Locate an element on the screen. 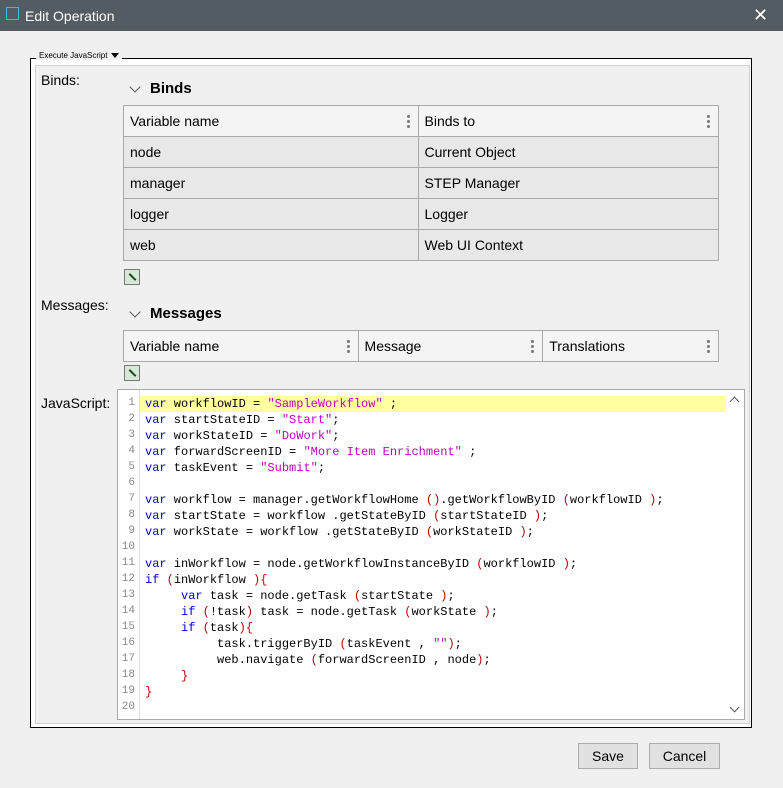 The width and height of the screenshot is (783, 788). line-number: 17 is located at coordinates (128, 659).